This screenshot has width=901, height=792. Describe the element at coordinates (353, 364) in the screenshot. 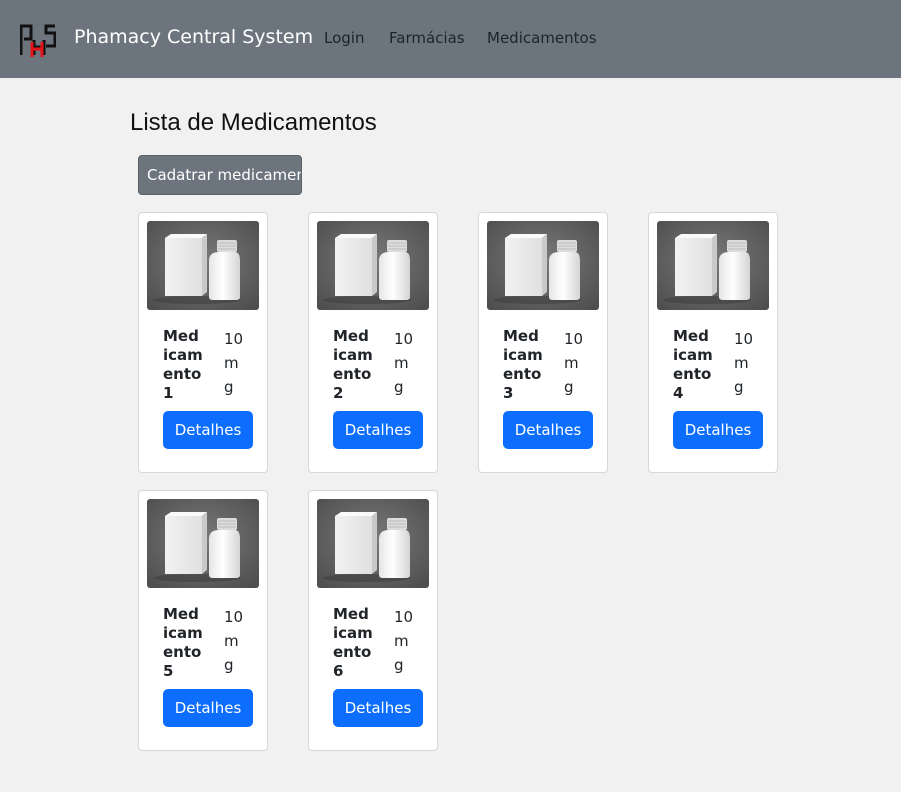

I see `medicine-name: Medicamento 2` at that location.